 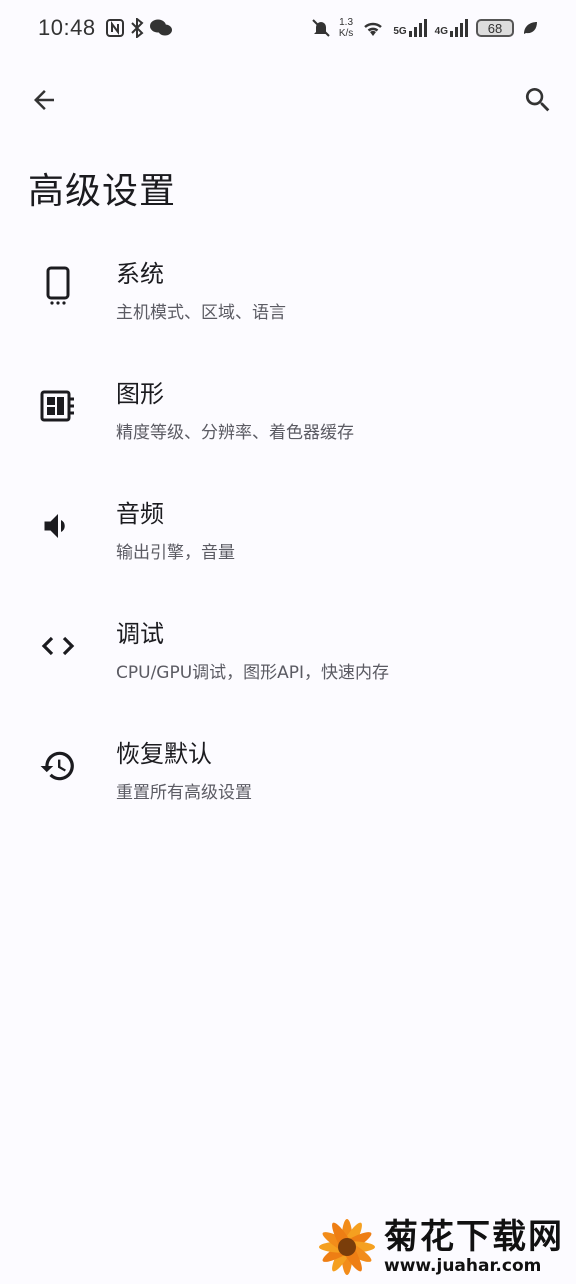 I want to click on status-notification-icons, so click(x=138, y=28).